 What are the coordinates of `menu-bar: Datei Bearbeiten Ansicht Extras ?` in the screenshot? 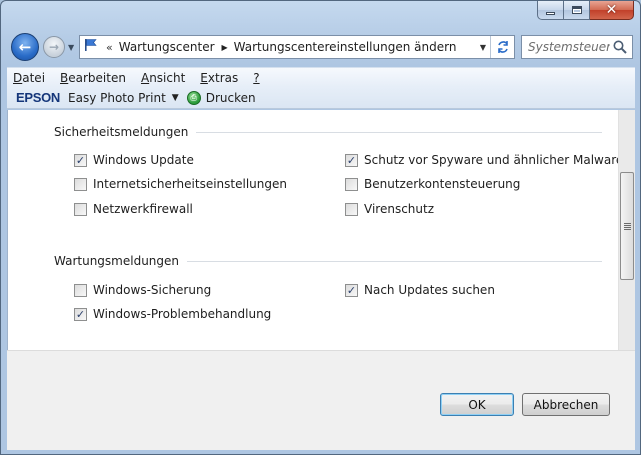 It's located at (321, 77).